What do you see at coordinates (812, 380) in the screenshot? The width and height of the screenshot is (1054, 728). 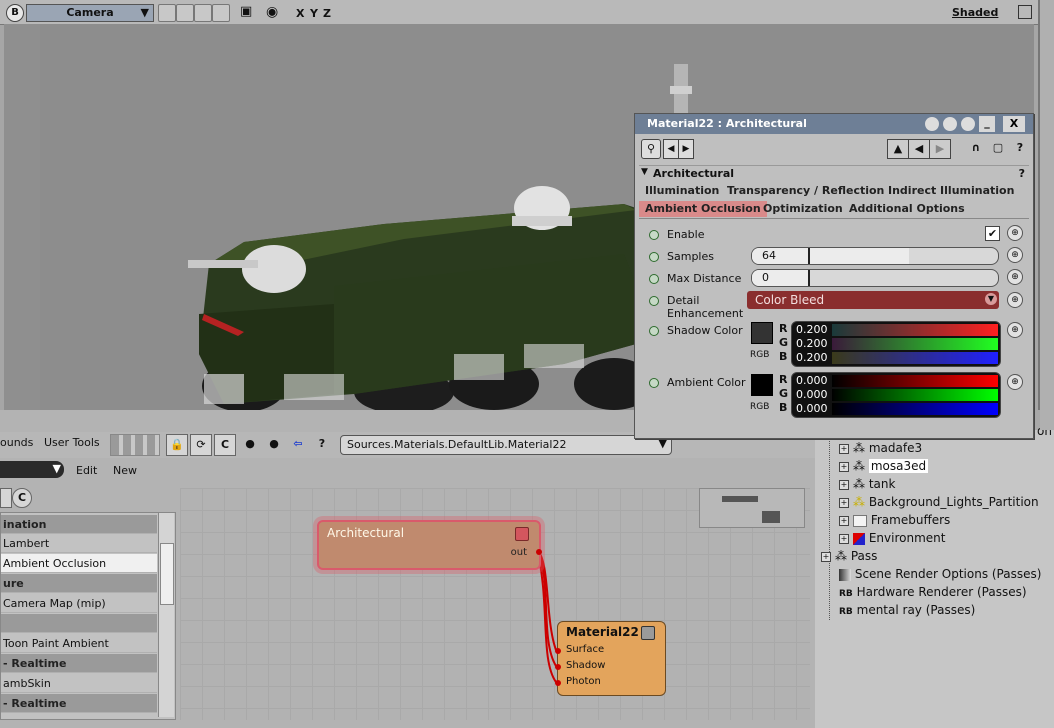 I see `ambient-r-value: 0.000` at bounding box center [812, 380].